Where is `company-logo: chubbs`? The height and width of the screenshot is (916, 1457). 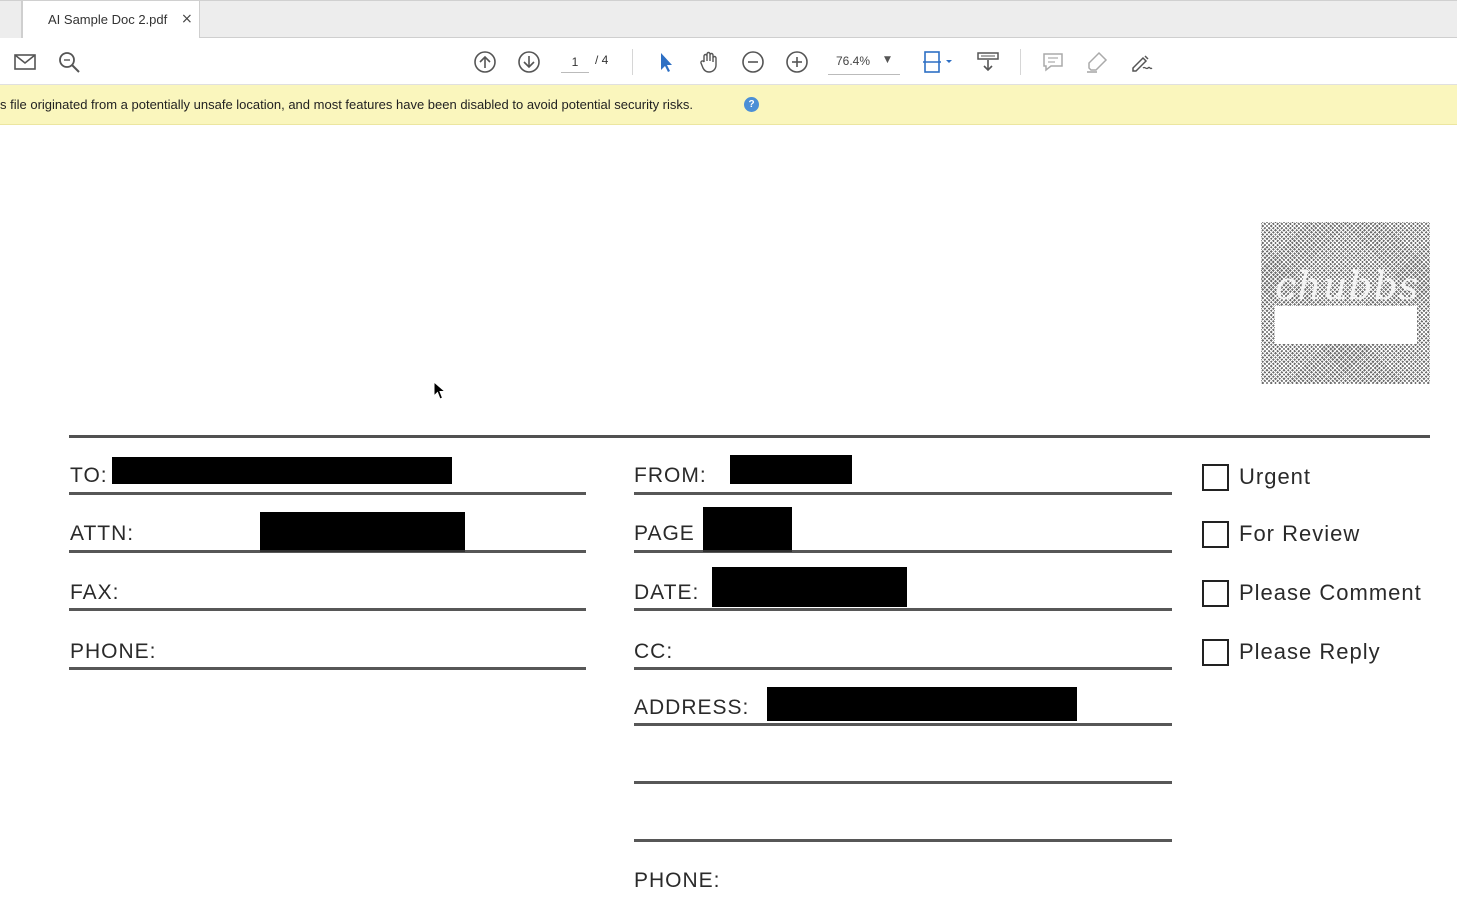 company-logo: chubbs is located at coordinates (1345, 303).